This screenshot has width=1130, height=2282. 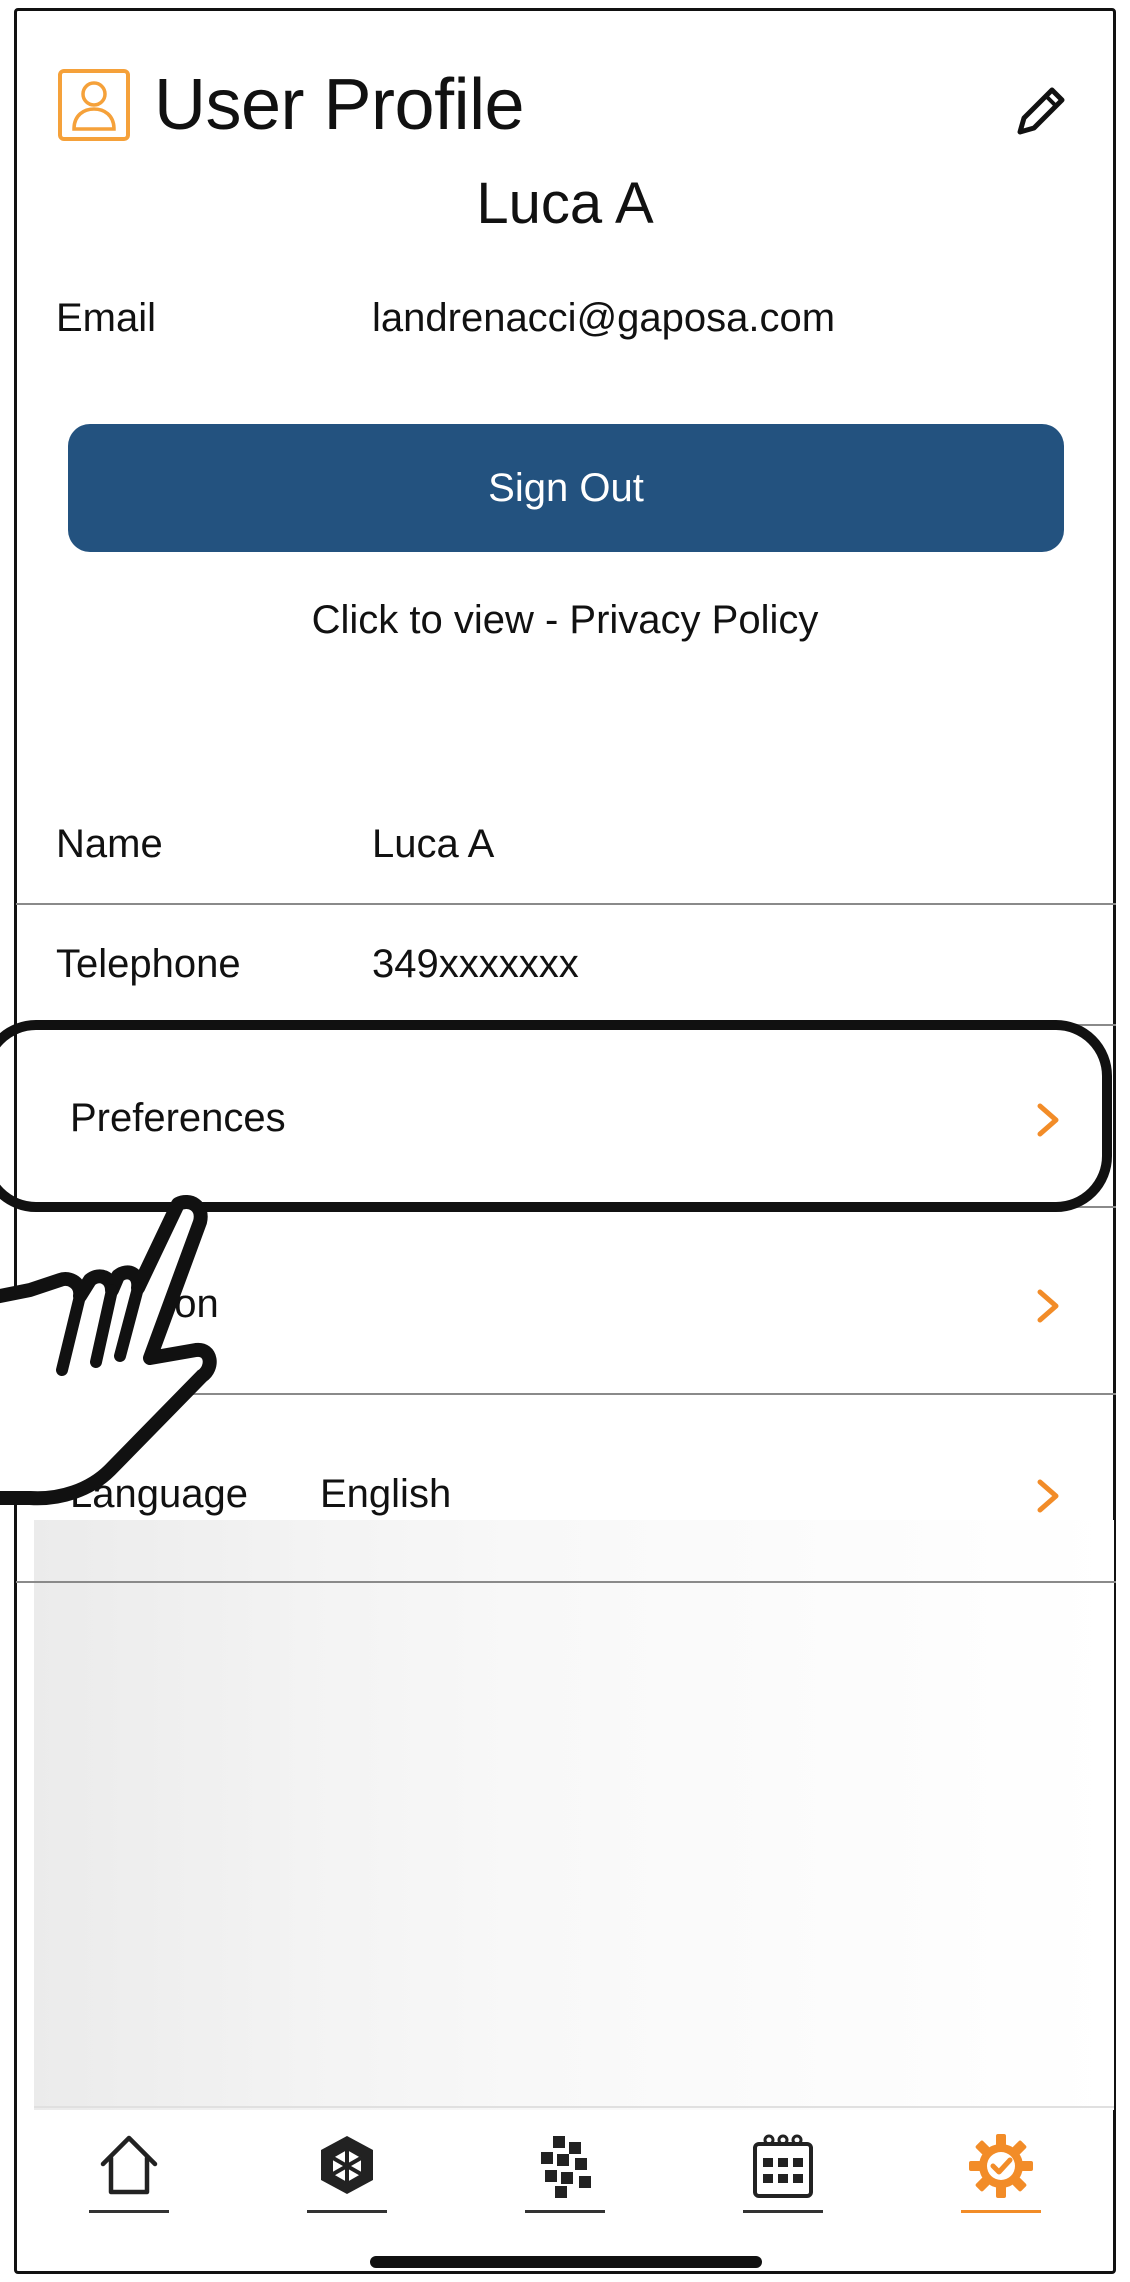 I want to click on pencil-icon, so click(x=1041, y=111).